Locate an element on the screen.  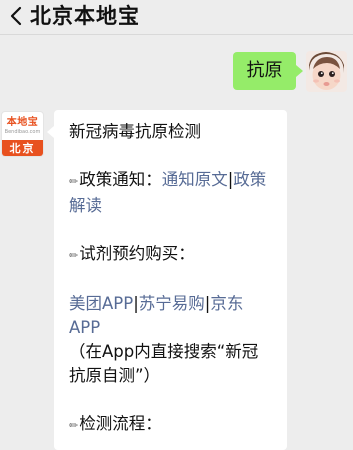
policy-label: 政策通知： is located at coordinates (120, 179).